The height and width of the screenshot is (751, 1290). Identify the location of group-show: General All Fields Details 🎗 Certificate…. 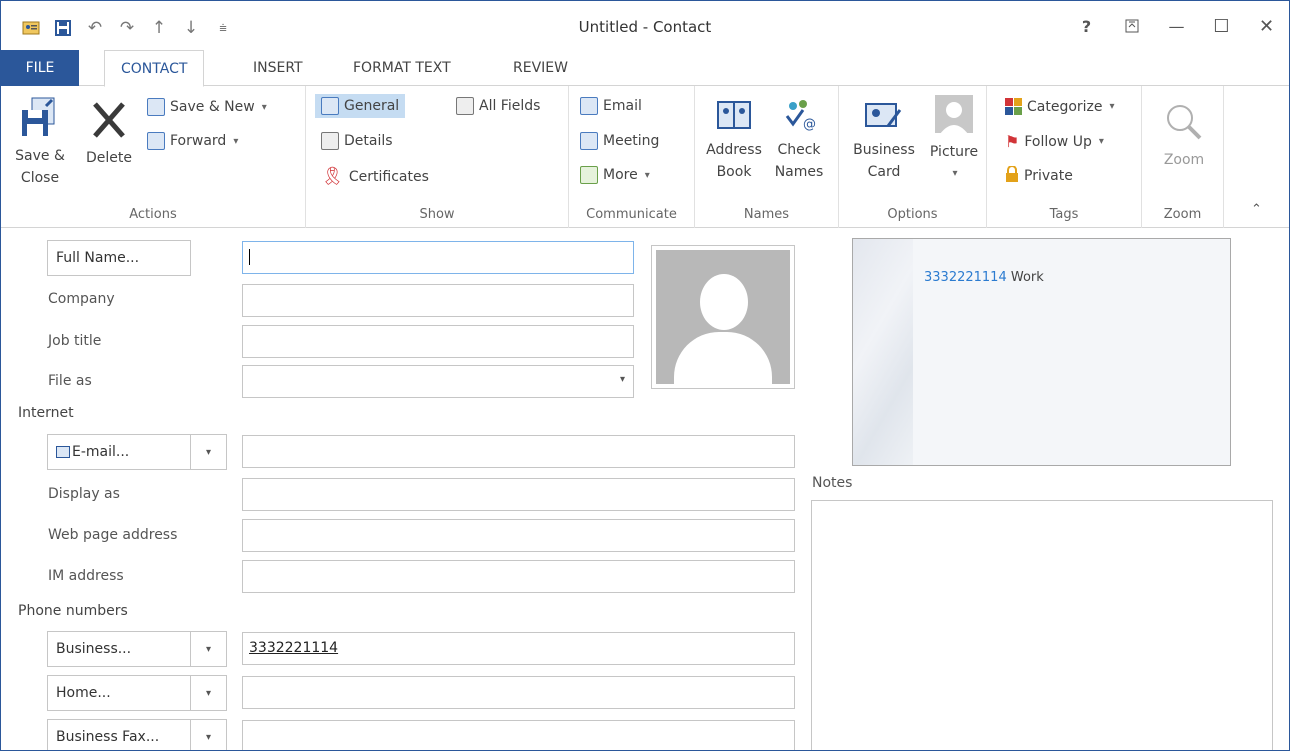
(437, 157).